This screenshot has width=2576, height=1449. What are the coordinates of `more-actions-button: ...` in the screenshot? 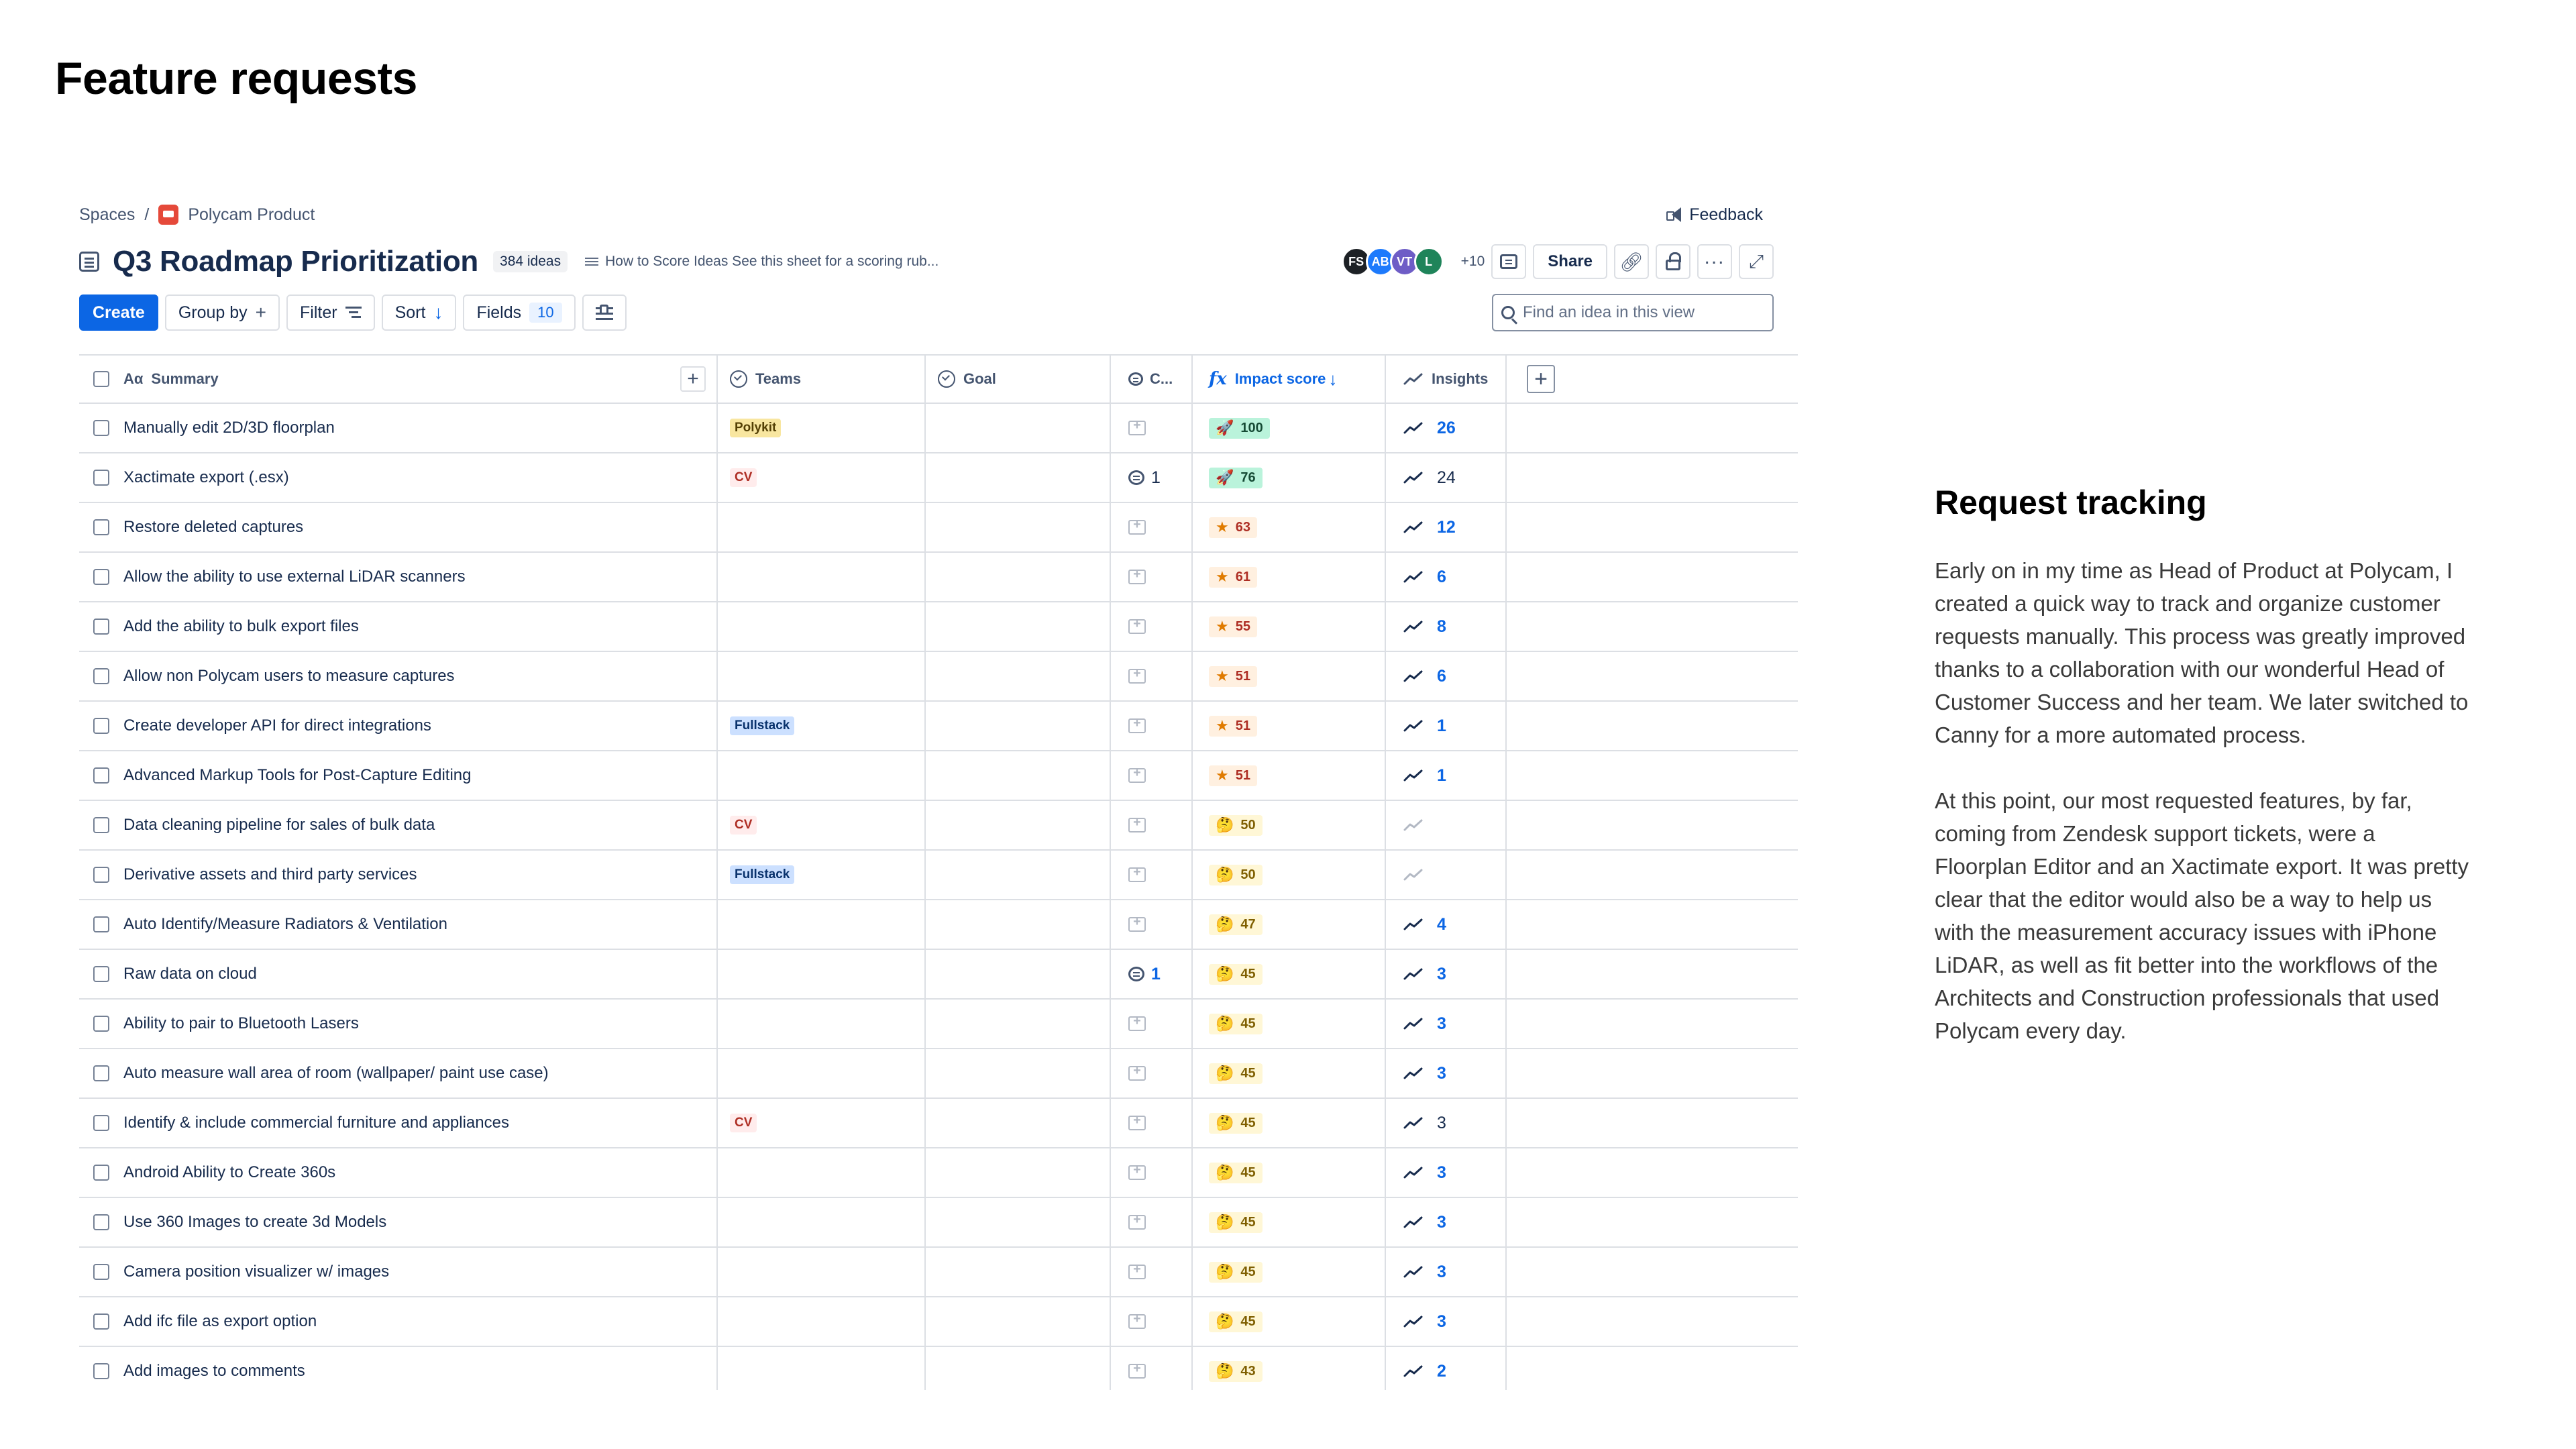 It's located at (1714, 261).